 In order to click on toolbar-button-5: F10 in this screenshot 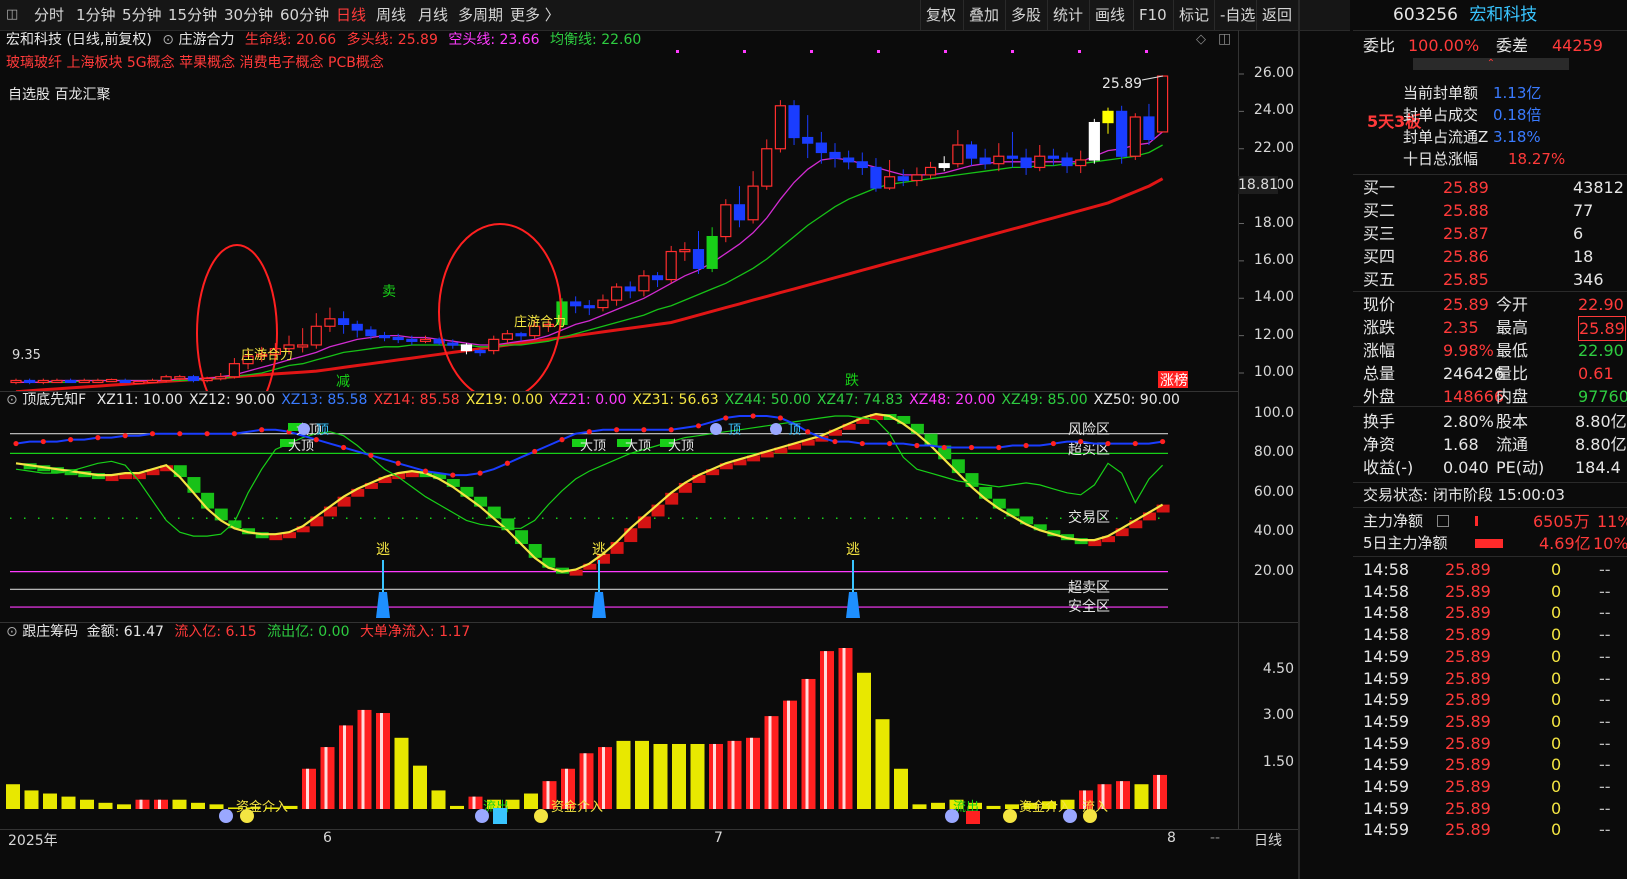, I will do `click(1152, 15)`.